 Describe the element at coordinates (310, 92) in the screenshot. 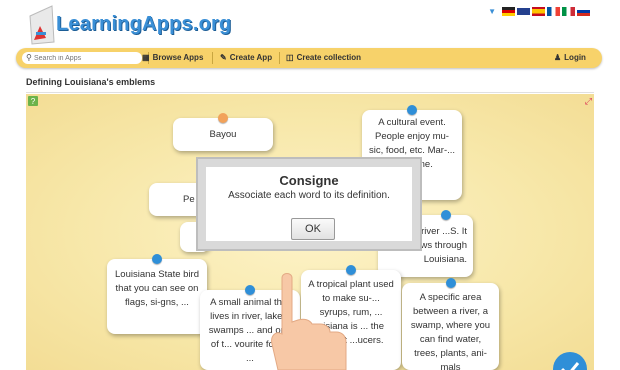

I see `divider` at that location.